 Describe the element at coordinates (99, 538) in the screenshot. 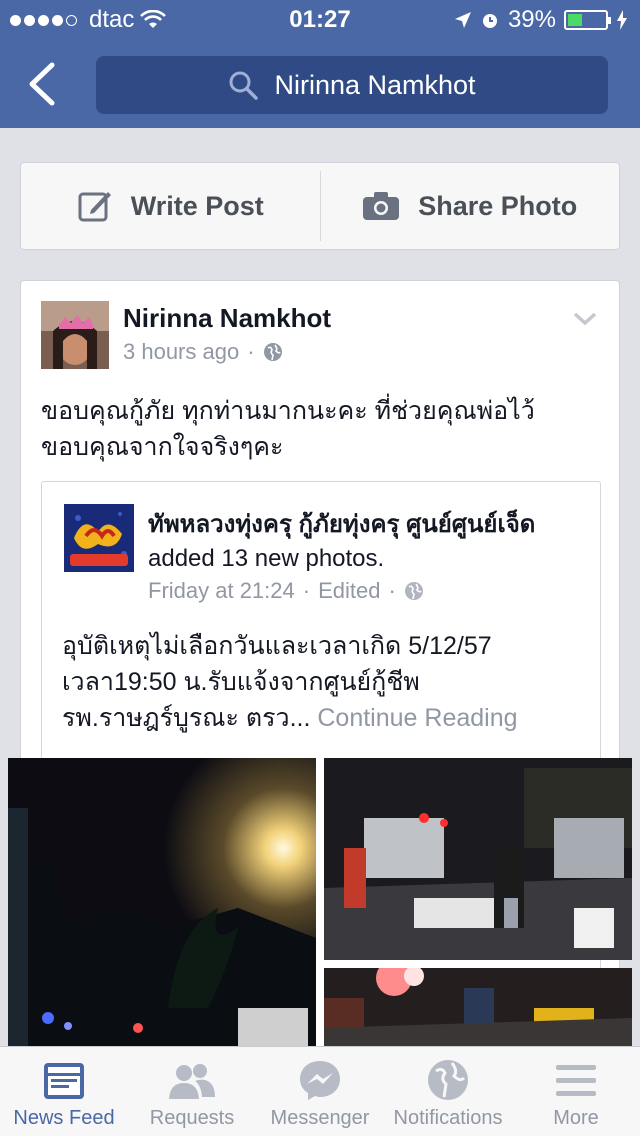

I see `page-profile-picture` at that location.